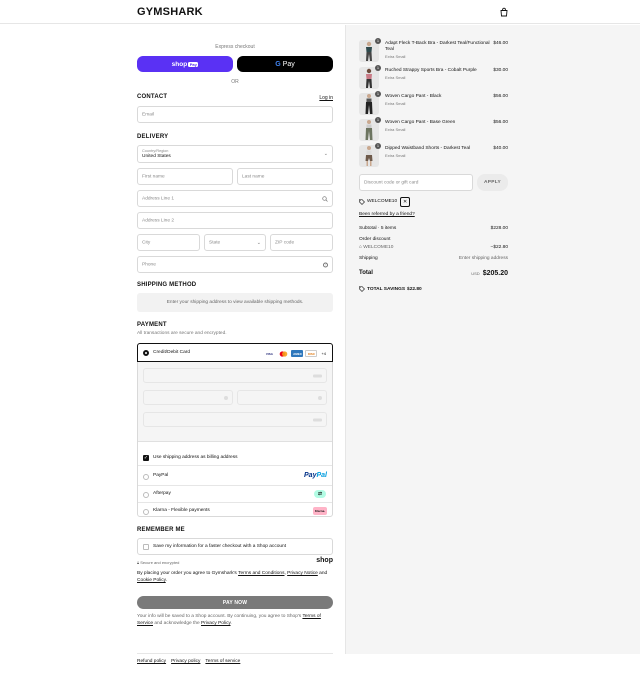 This screenshot has height=681, width=640. What do you see at coordinates (301, 242) in the screenshot?
I see `zip-code-field: ZIP code` at bounding box center [301, 242].